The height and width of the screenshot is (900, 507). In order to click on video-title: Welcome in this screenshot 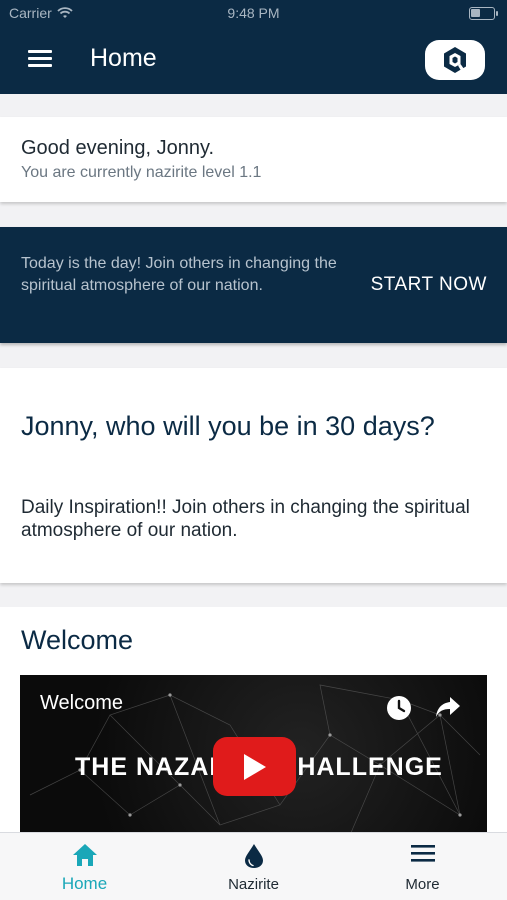, I will do `click(81, 703)`.